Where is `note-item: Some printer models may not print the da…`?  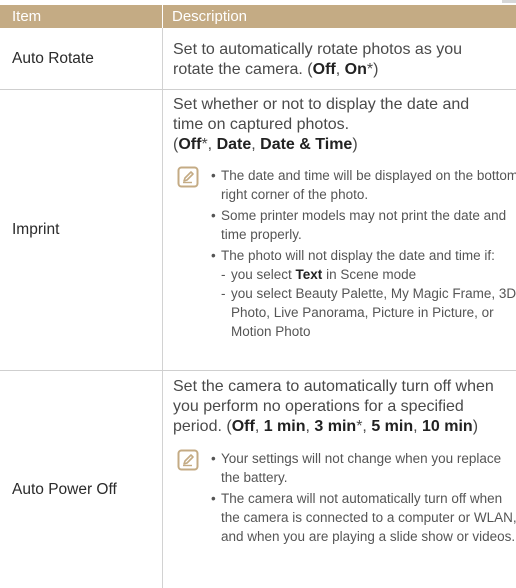
note-item: Some printer models may not print the da… is located at coordinates (363, 225).